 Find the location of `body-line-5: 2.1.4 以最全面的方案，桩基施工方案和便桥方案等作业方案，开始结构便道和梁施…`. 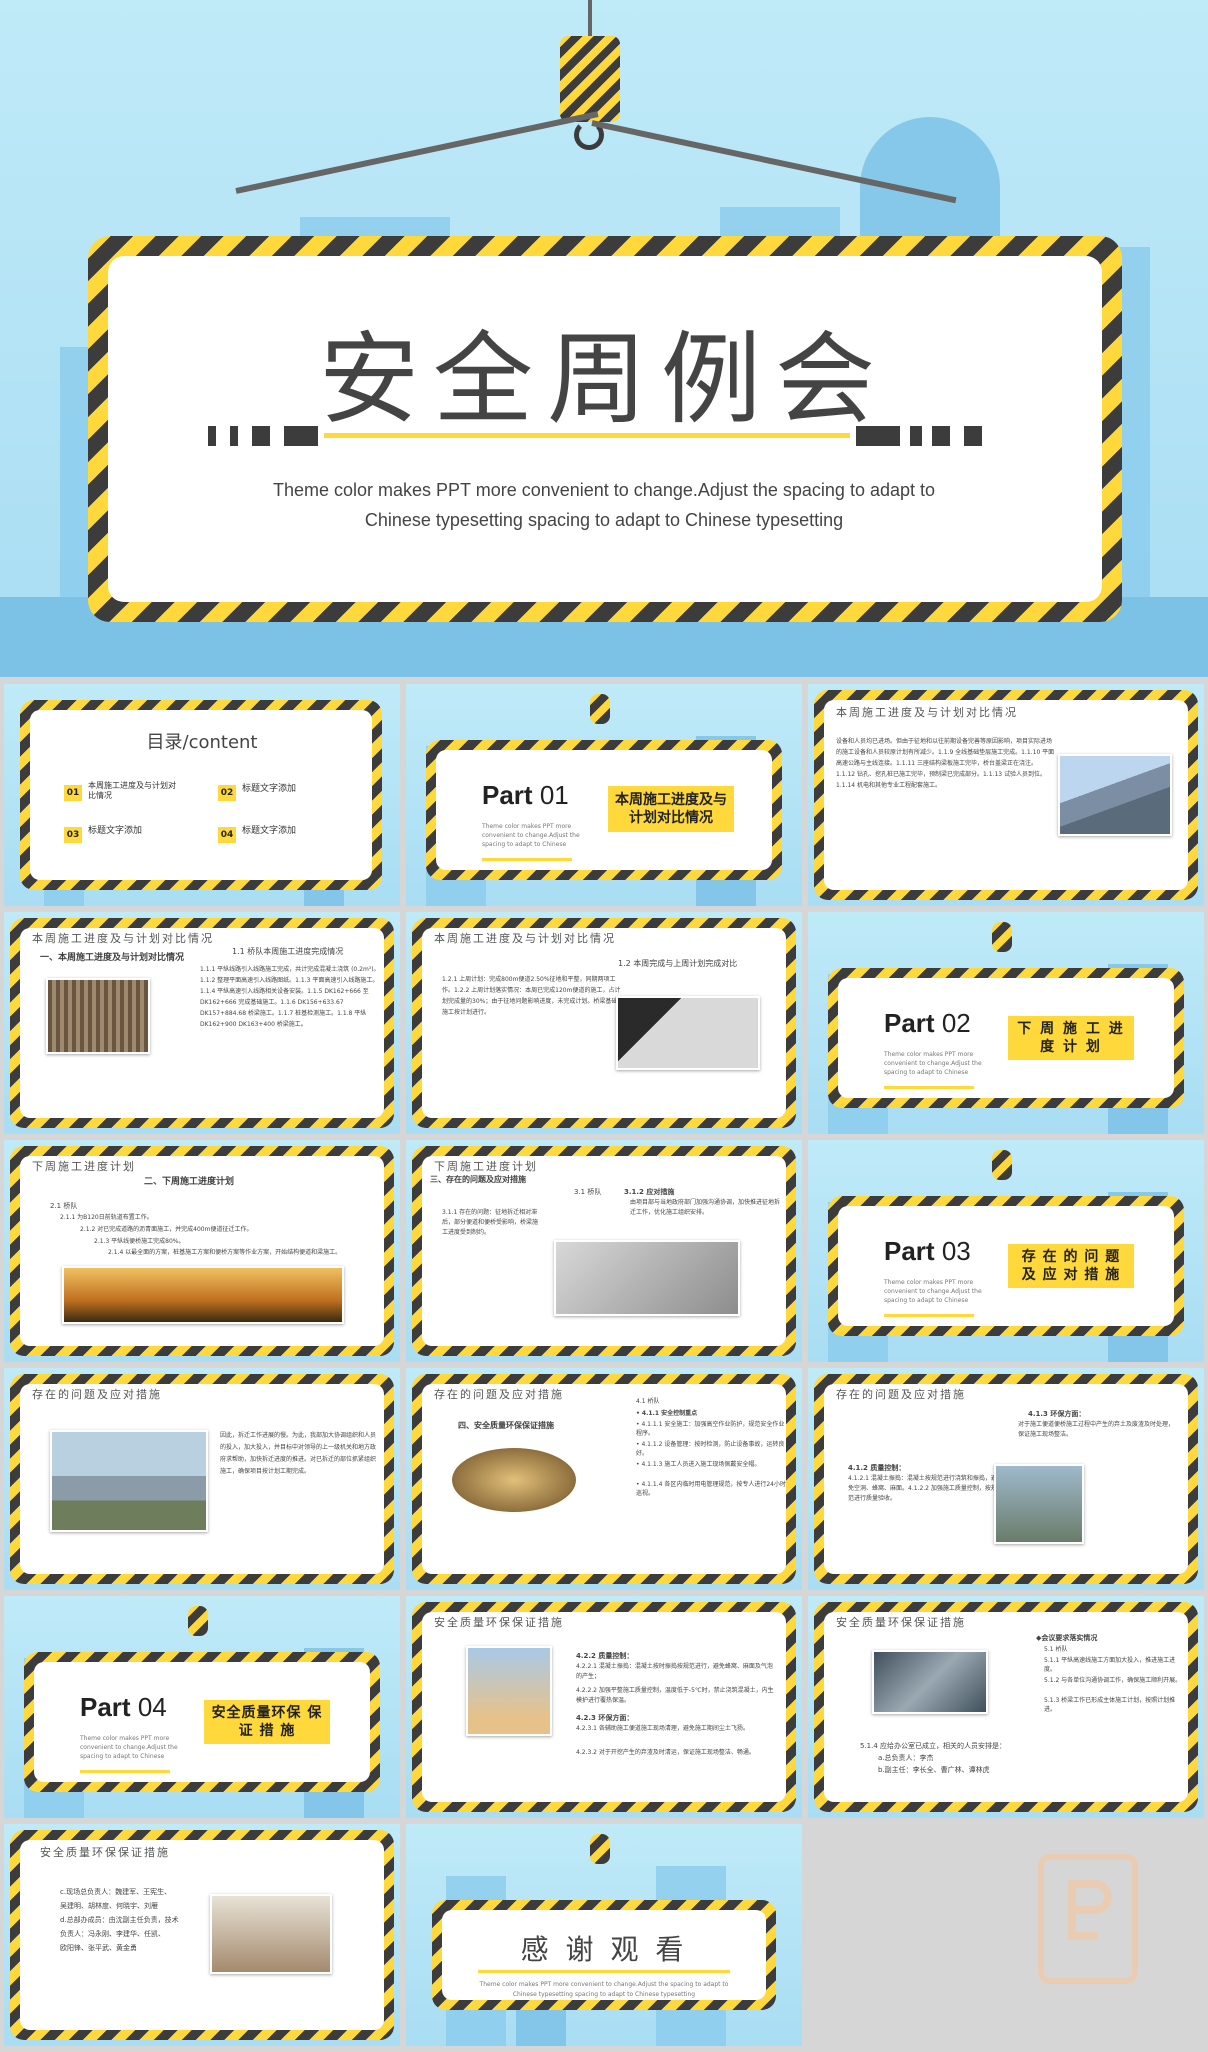

body-line-5: 2.1.4 以最全面的方案，桩基施工方案和便桥方案等作业方案，开始结构便道和梁施… is located at coordinates (225, 1252).